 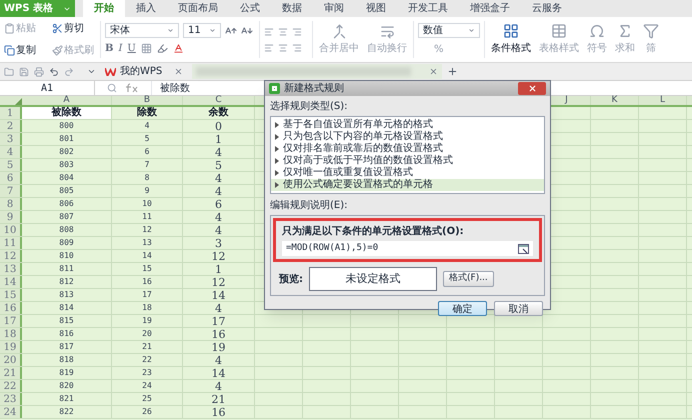 I want to click on table-cell: 814, so click(x=67, y=308).